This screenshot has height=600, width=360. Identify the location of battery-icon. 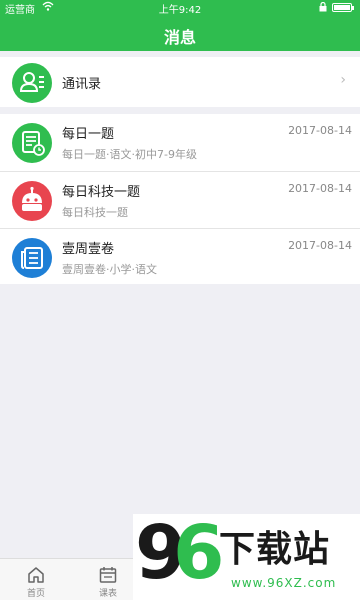
(343, 7).